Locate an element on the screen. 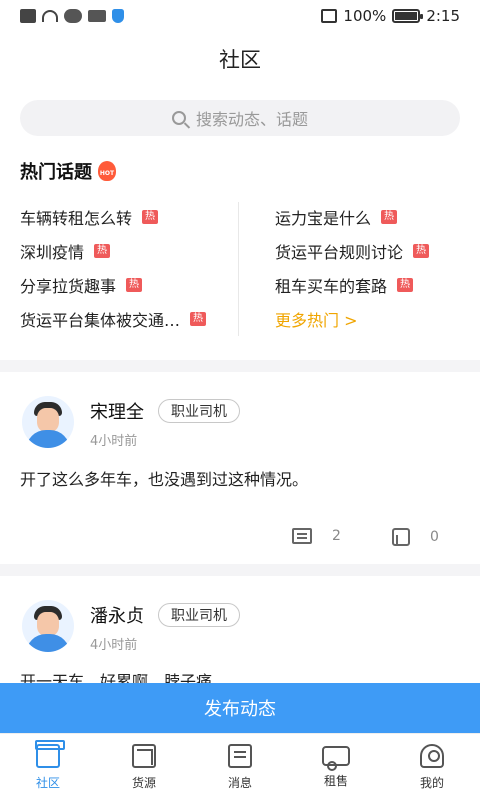  profile-icon is located at coordinates (432, 755).